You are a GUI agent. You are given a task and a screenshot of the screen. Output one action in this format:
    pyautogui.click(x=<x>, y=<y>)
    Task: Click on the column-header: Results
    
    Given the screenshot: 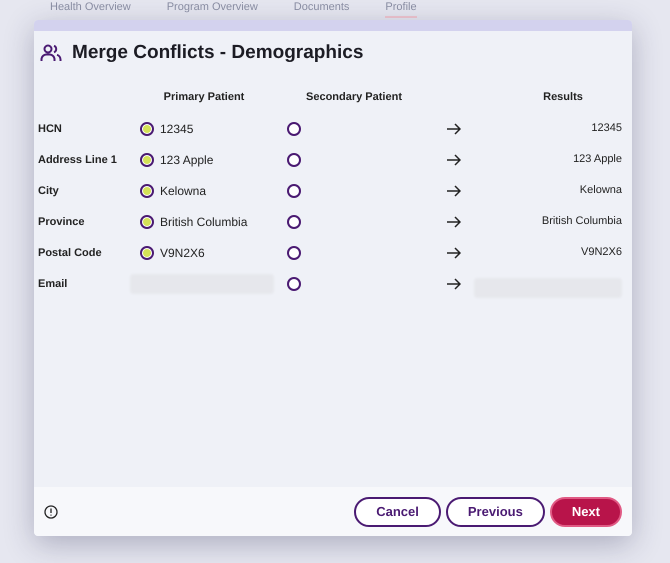 What is the action you would take?
    pyautogui.click(x=563, y=96)
    